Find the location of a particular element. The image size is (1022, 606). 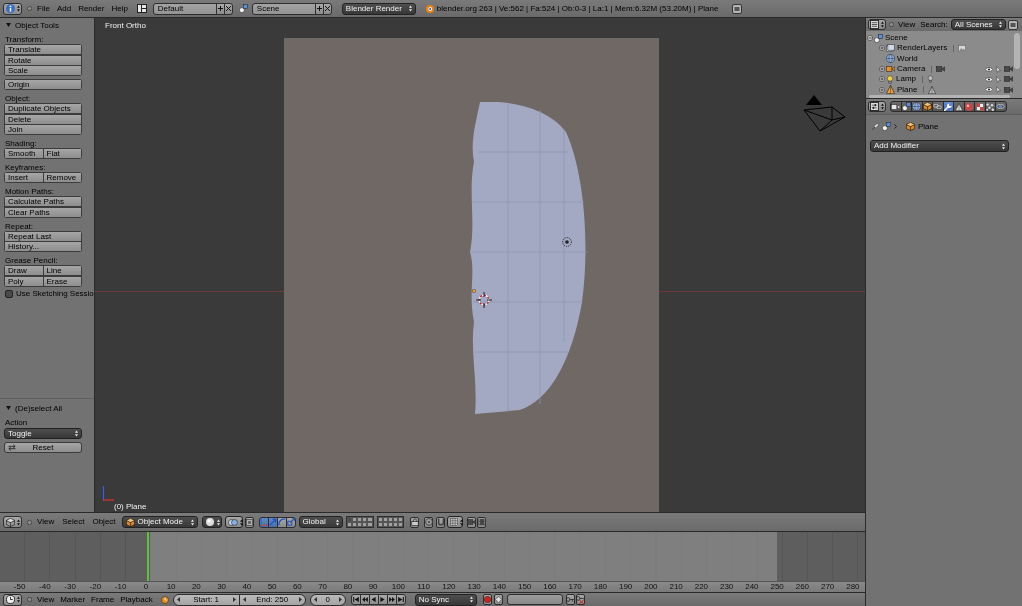

menu-item: File is located at coordinates (43, 8).